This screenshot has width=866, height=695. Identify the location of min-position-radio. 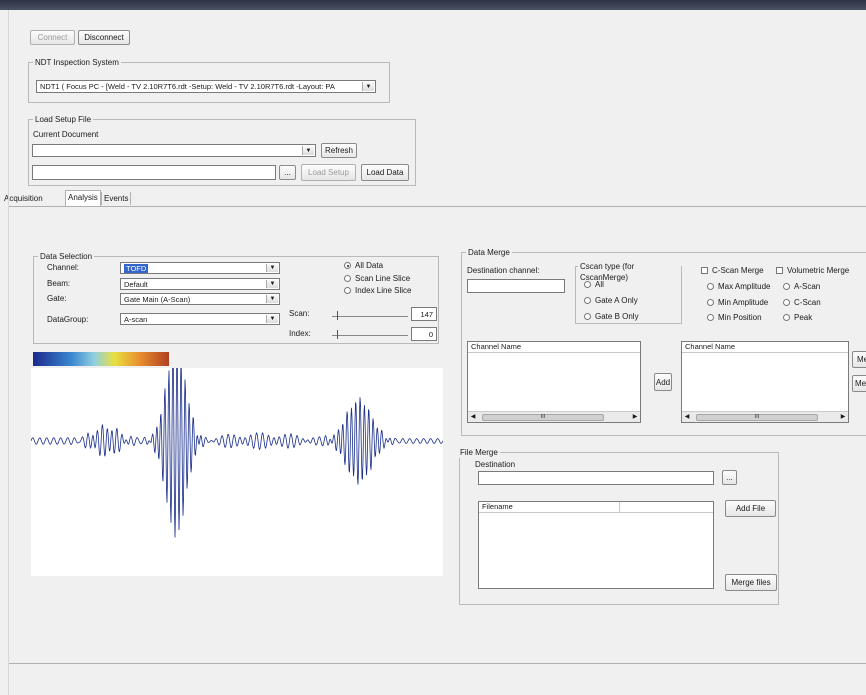
(710, 317).